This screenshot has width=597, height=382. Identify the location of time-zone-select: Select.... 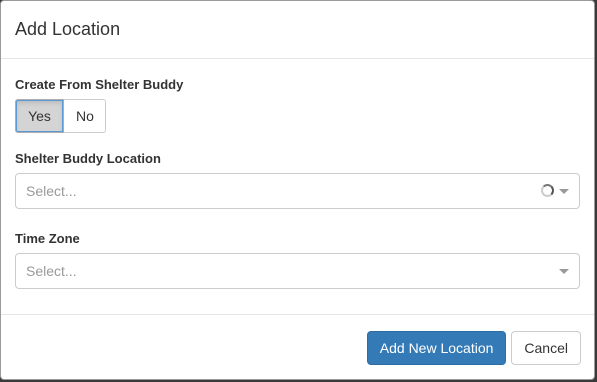
(297, 271).